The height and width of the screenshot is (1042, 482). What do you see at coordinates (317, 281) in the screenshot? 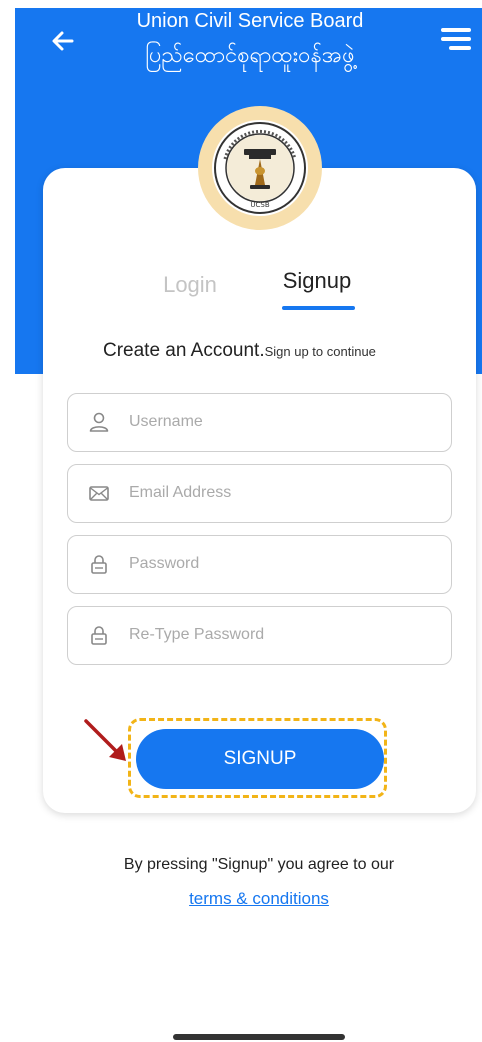
I see `tab-signup: Signup` at bounding box center [317, 281].